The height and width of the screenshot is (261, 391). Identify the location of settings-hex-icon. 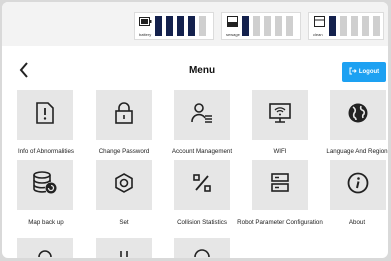
(124, 185).